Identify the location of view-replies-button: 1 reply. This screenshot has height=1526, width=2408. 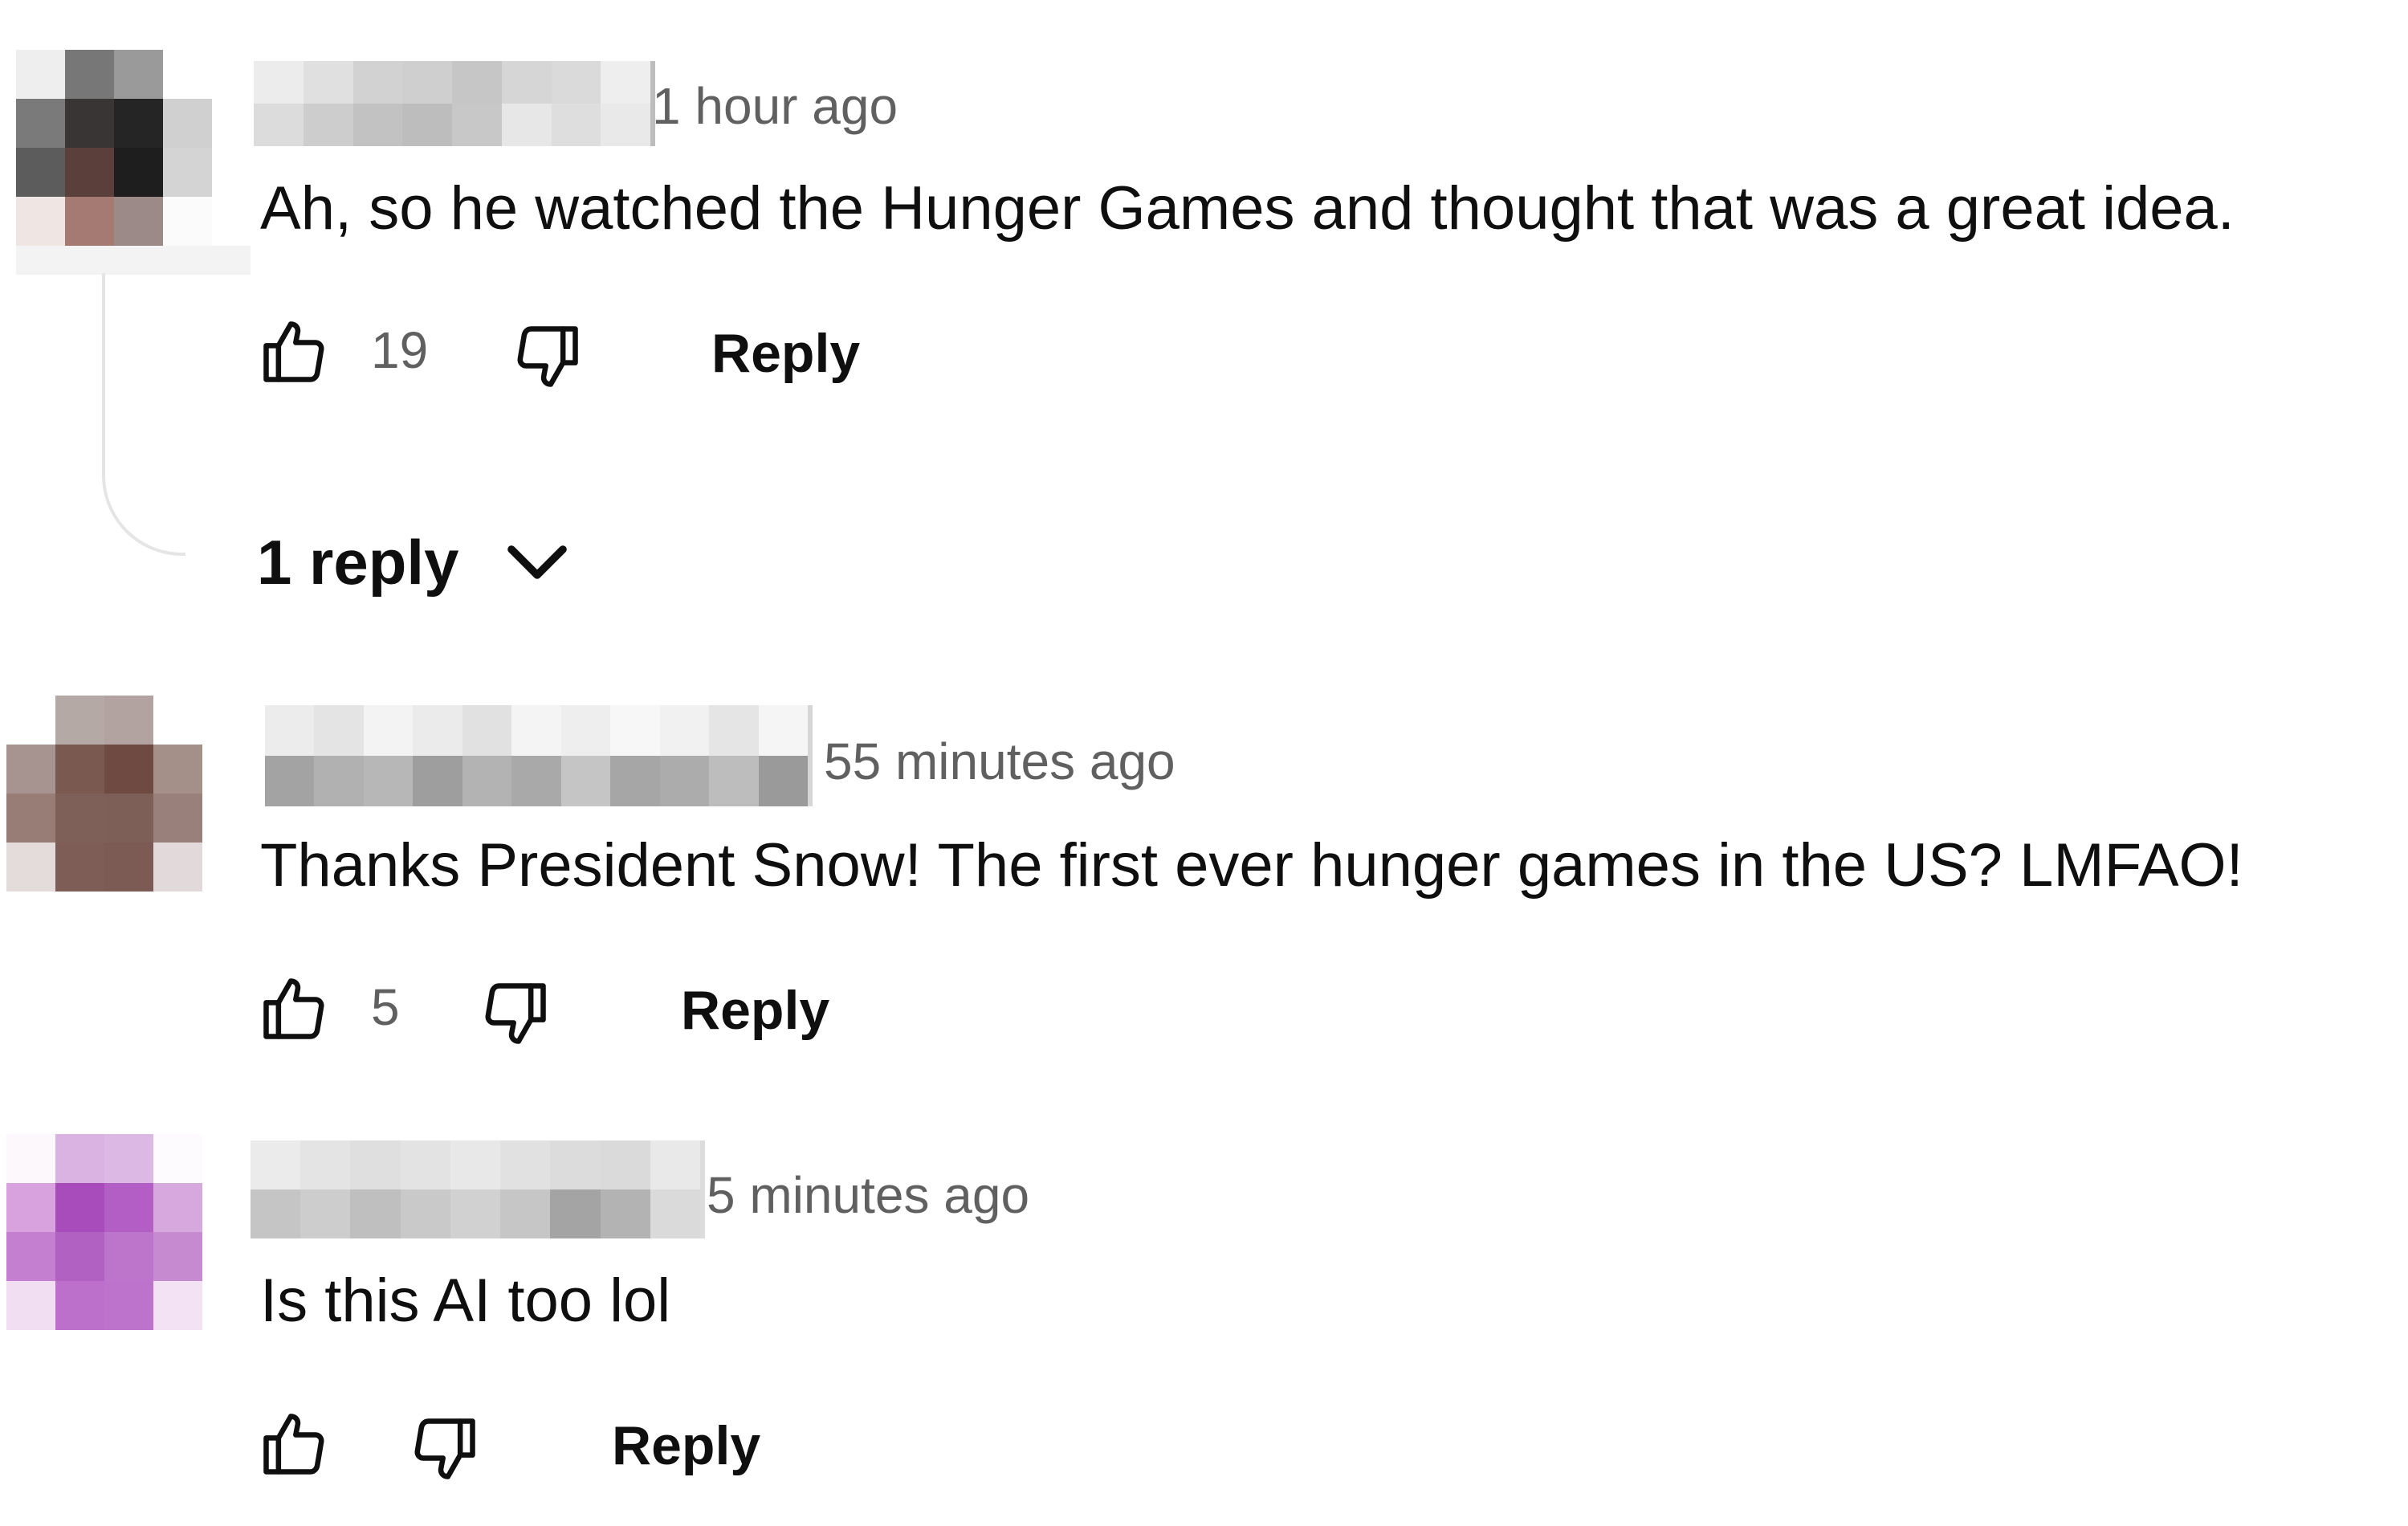
(416, 562).